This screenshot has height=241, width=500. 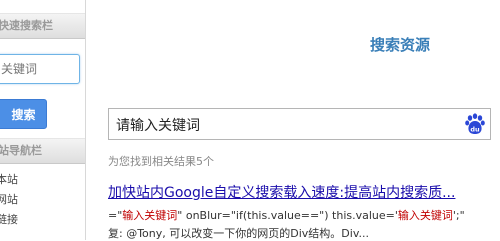 I want to click on search-input, so click(x=286, y=125).